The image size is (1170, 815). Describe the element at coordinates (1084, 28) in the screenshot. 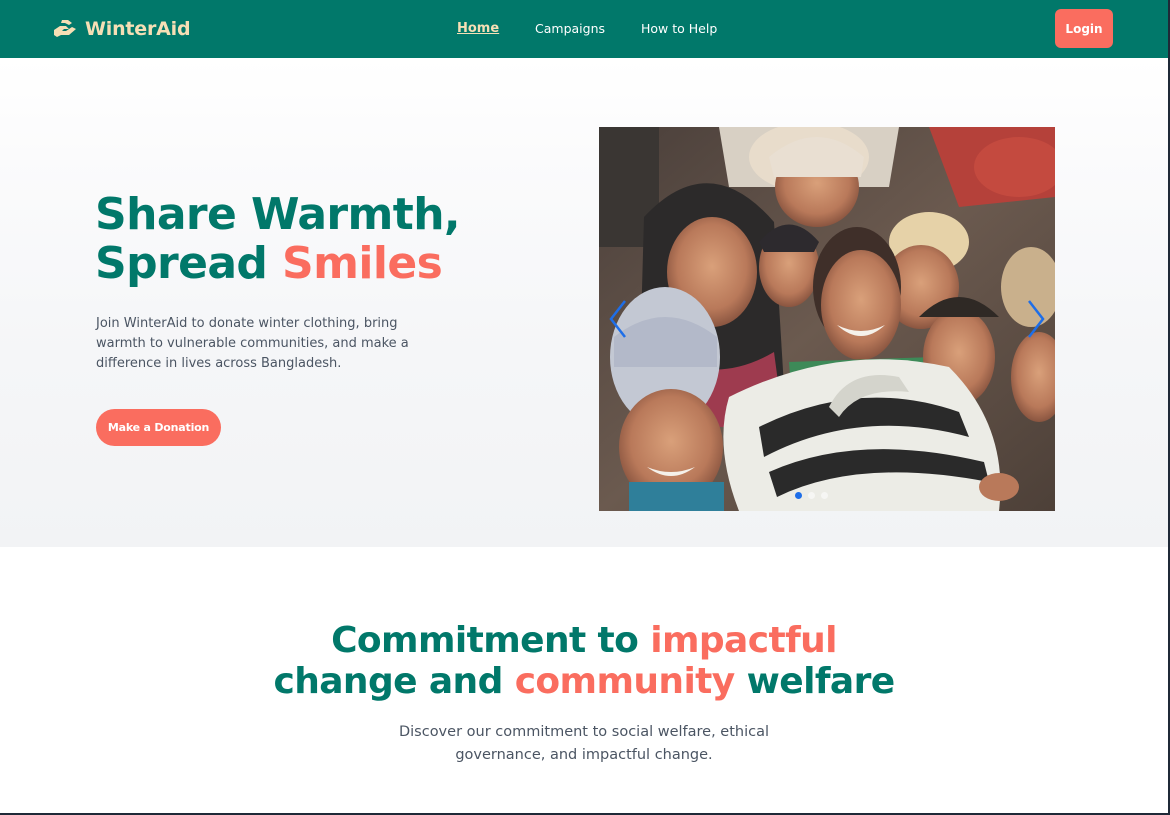

I see `login-button: Login` at that location.